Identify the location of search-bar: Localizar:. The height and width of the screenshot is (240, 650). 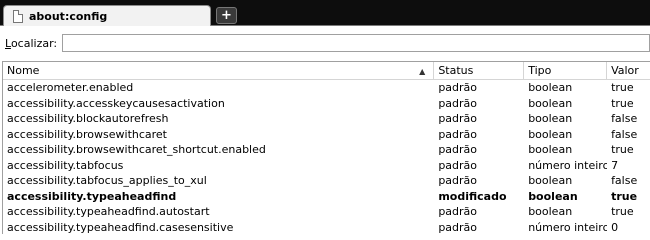
(325, 43).